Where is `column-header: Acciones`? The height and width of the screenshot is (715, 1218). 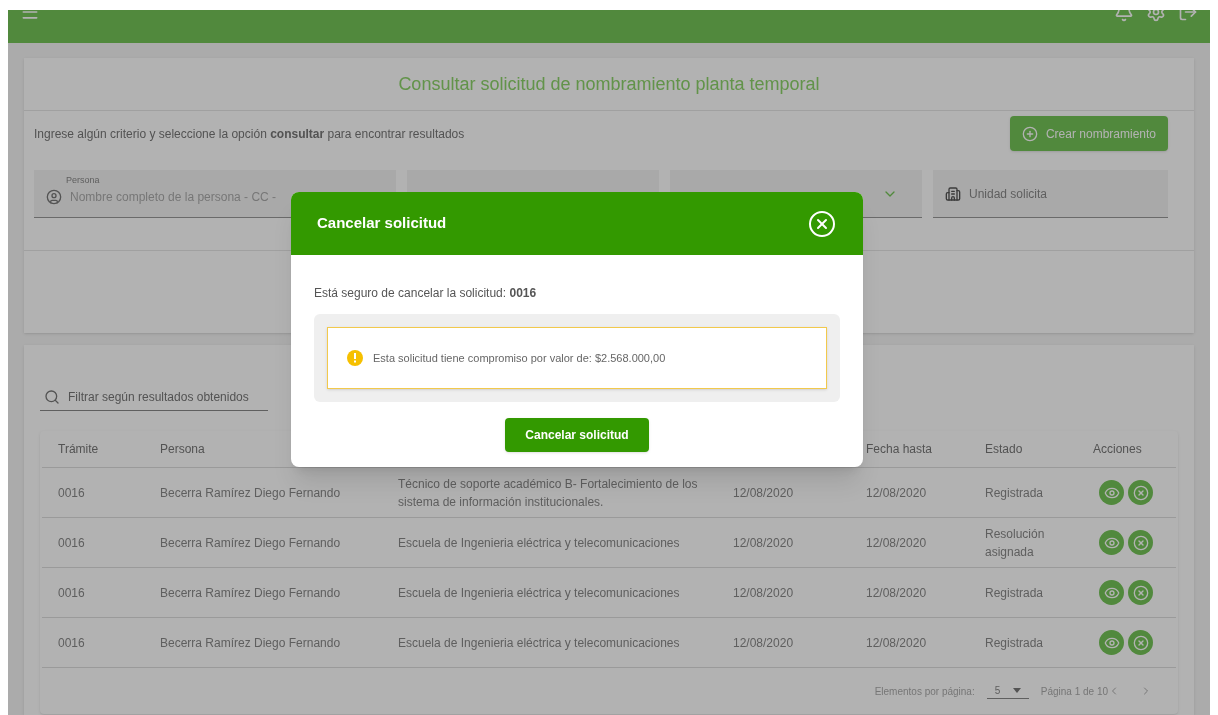
column-header: Acciones is located at coordinates (1117, 449).